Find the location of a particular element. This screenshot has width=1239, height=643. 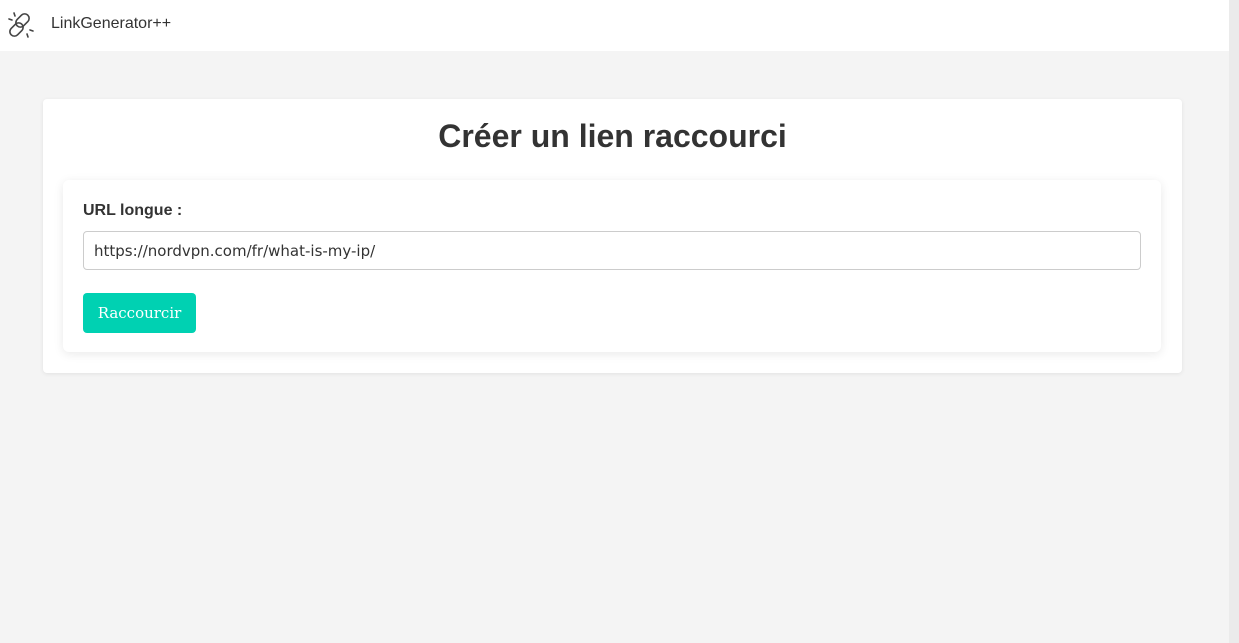

brand-name: LinkGenerator++ is located at coordinates (111, 24).